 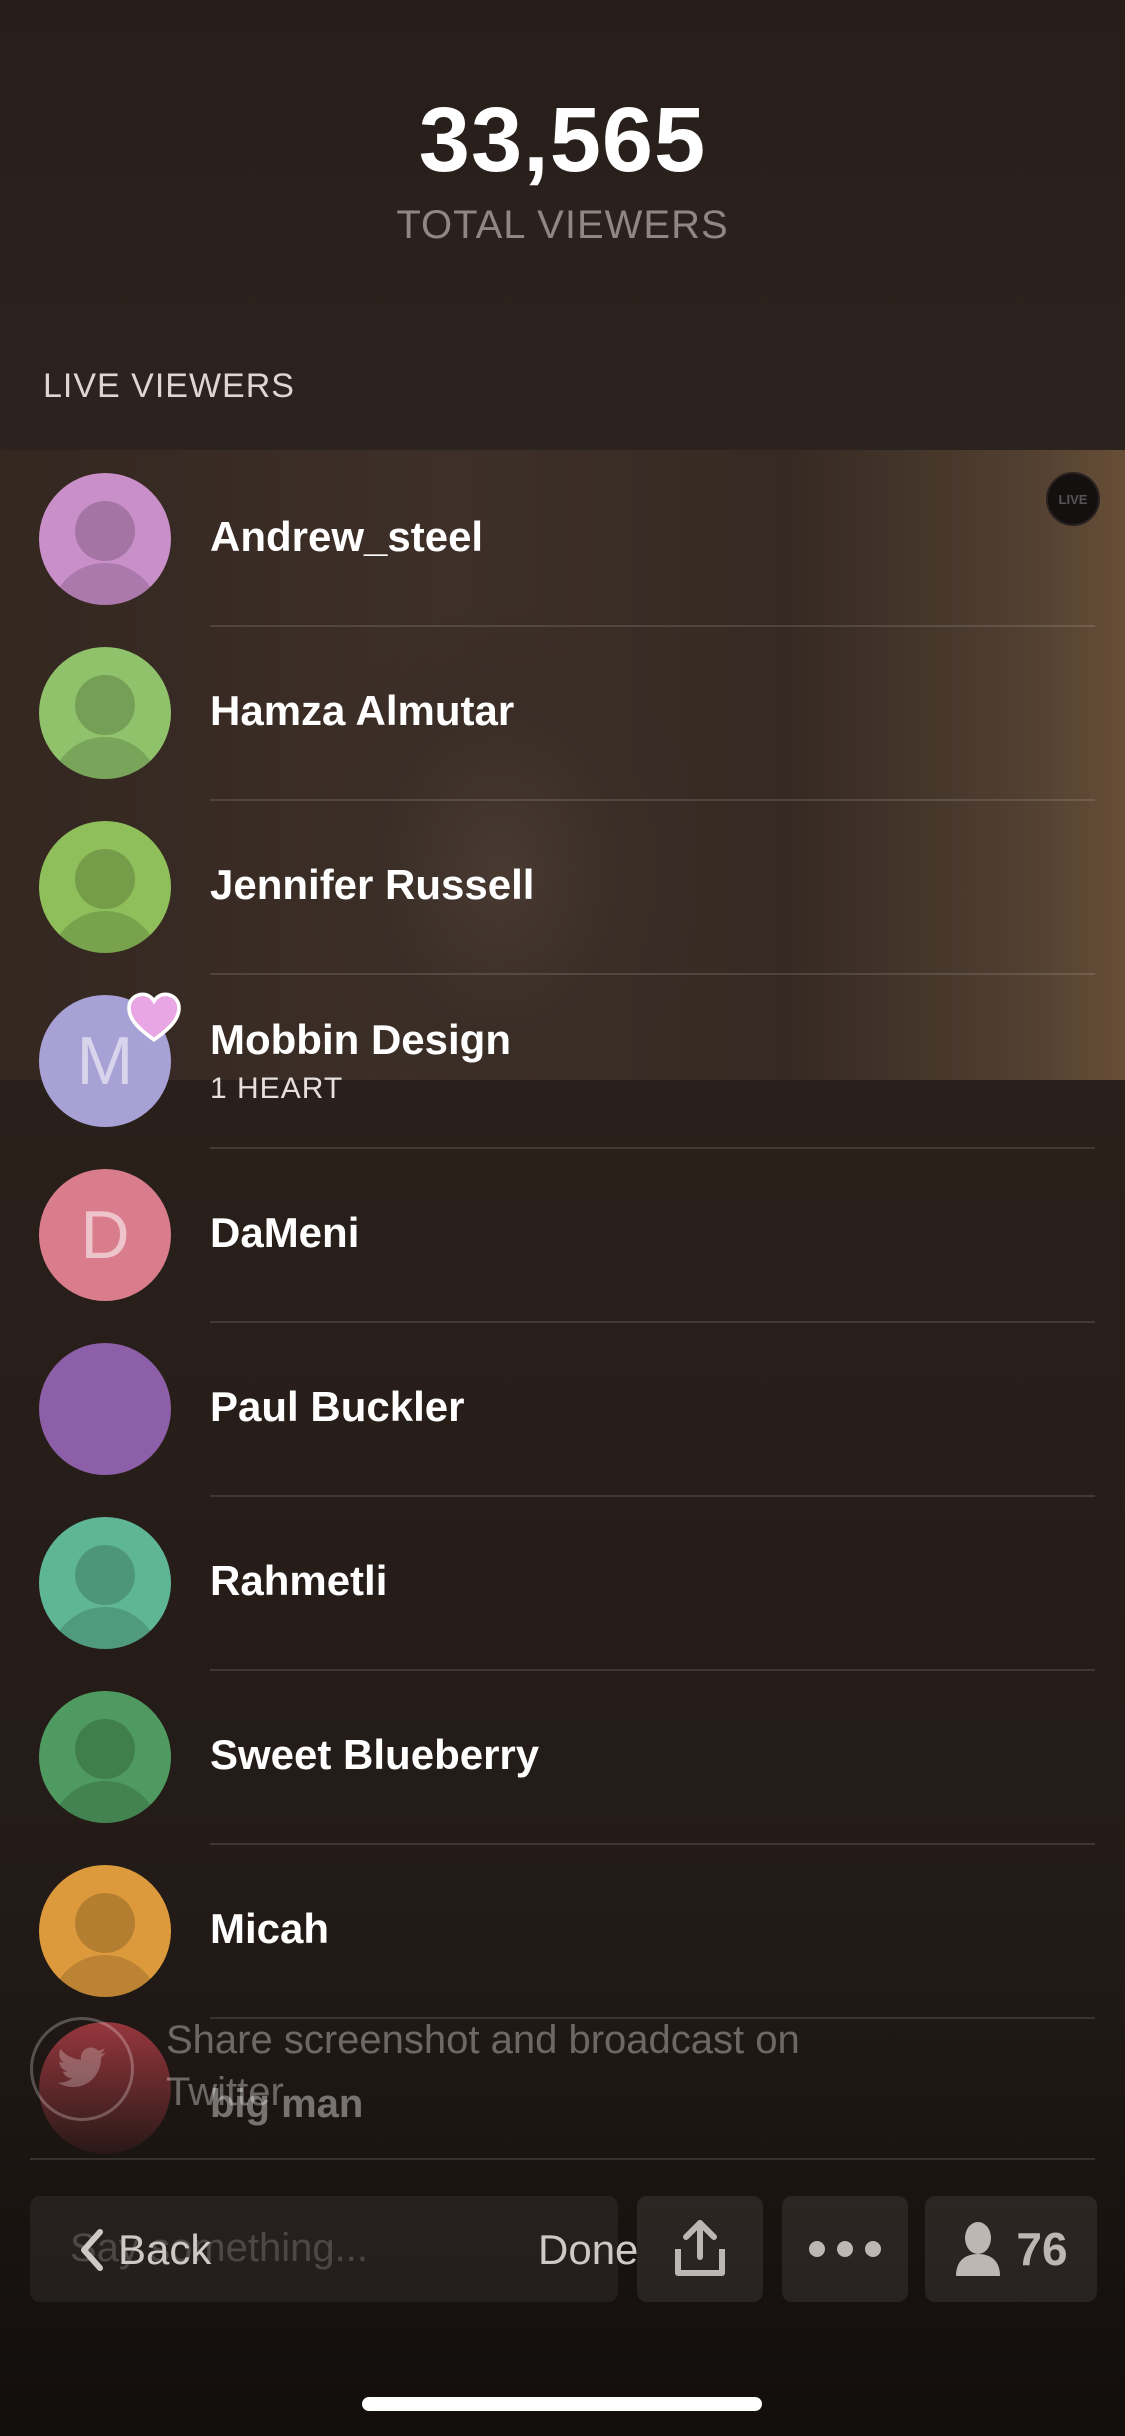 I want to click on share-button, so click(x=700, y=2249).